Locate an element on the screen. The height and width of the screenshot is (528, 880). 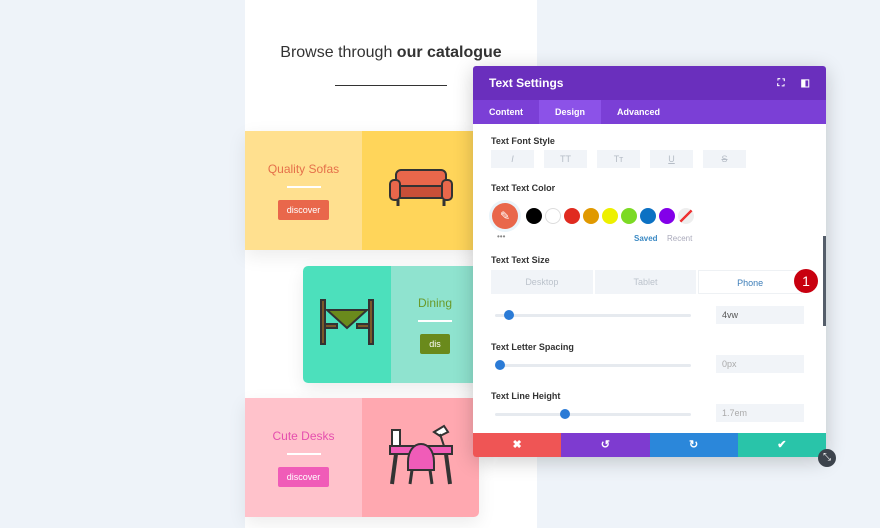
modal-header: Text Settings ⛶ ◧ is located at coordinates (649, 83).